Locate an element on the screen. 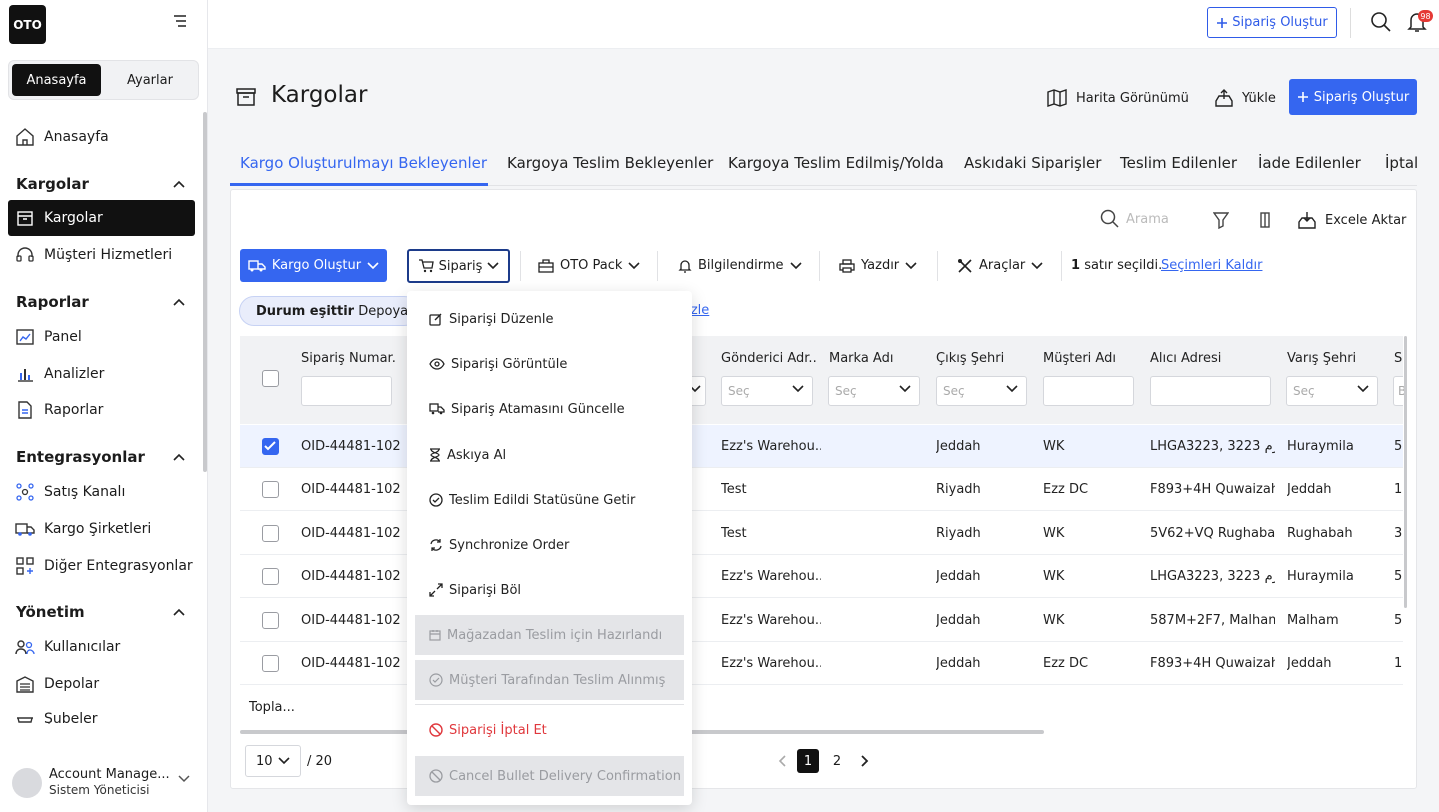  sidebar-item-branches: Şubeler is located at coordinates (101, 713).